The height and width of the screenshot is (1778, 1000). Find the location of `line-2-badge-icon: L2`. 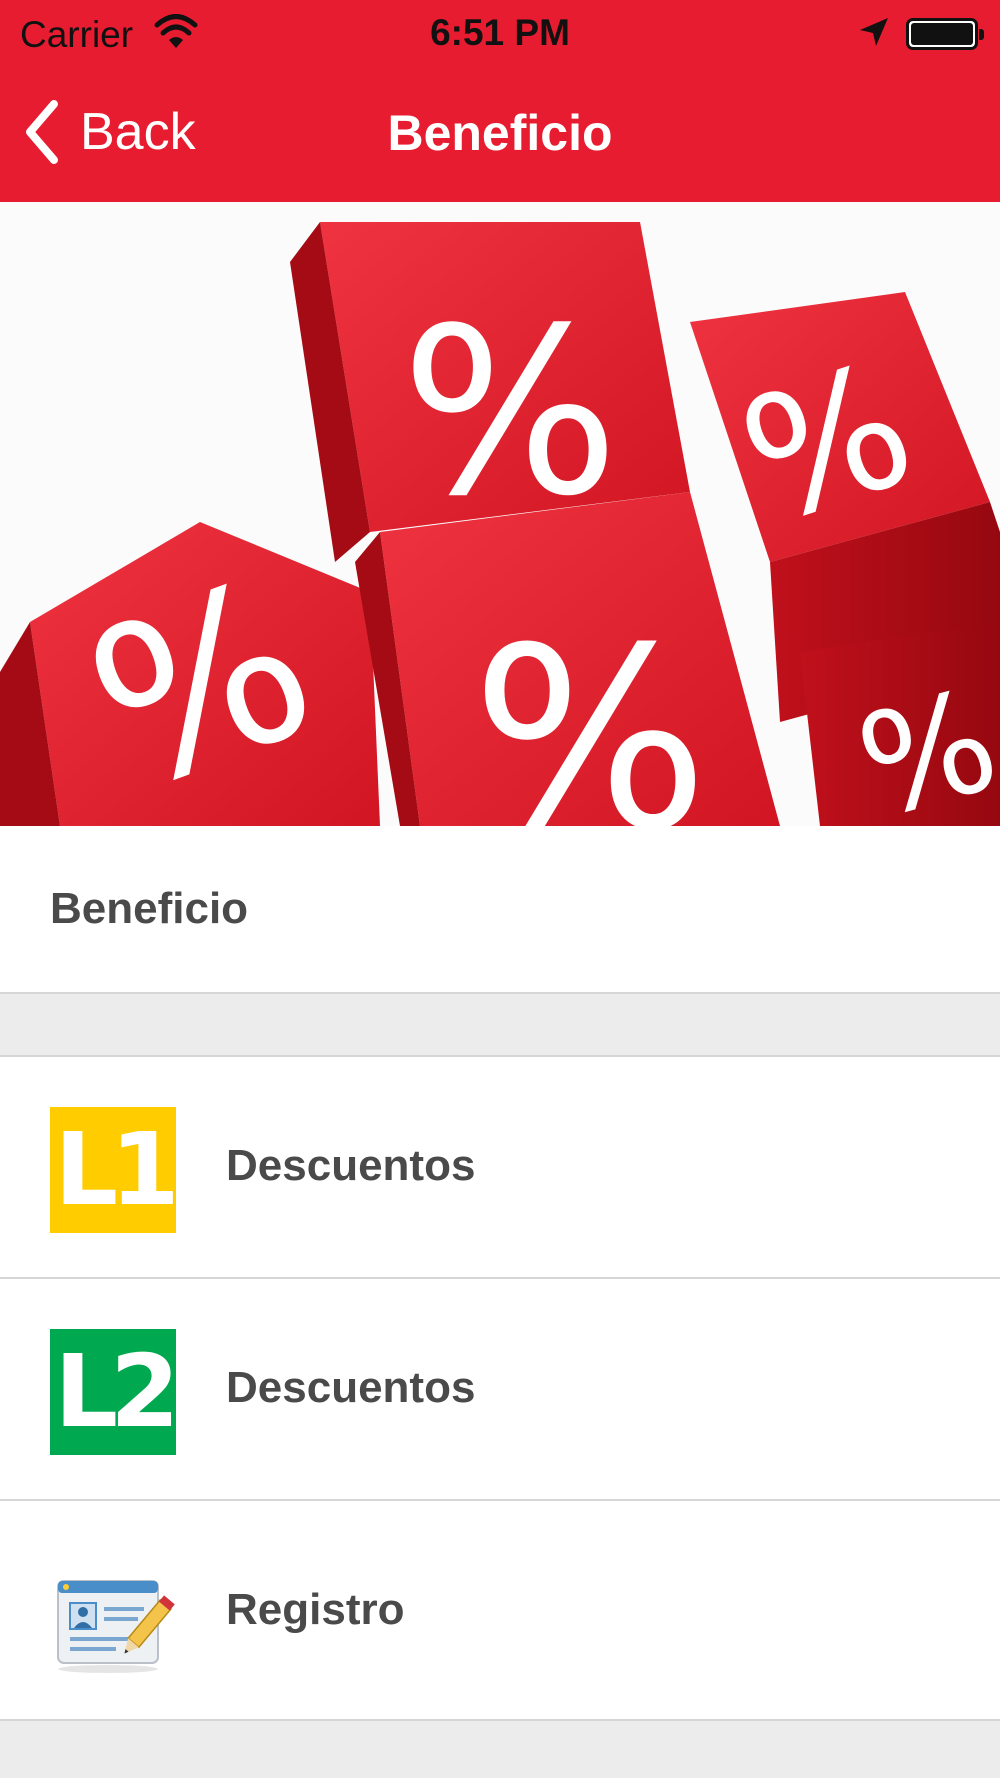

line-2-badge-icon: L2 is located at coordinates (115, 1392).